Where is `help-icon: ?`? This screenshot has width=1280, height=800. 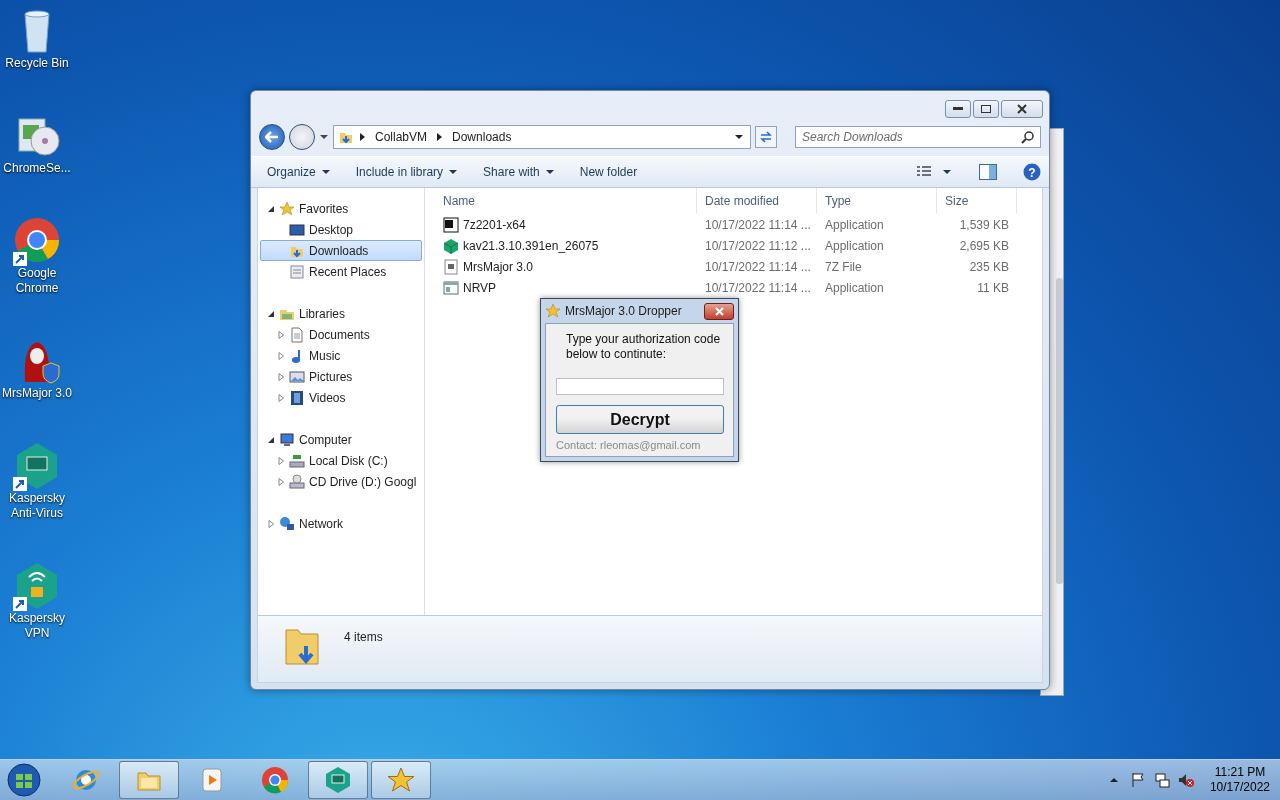 help-icon: ? is located at coordinates (1032, 172).